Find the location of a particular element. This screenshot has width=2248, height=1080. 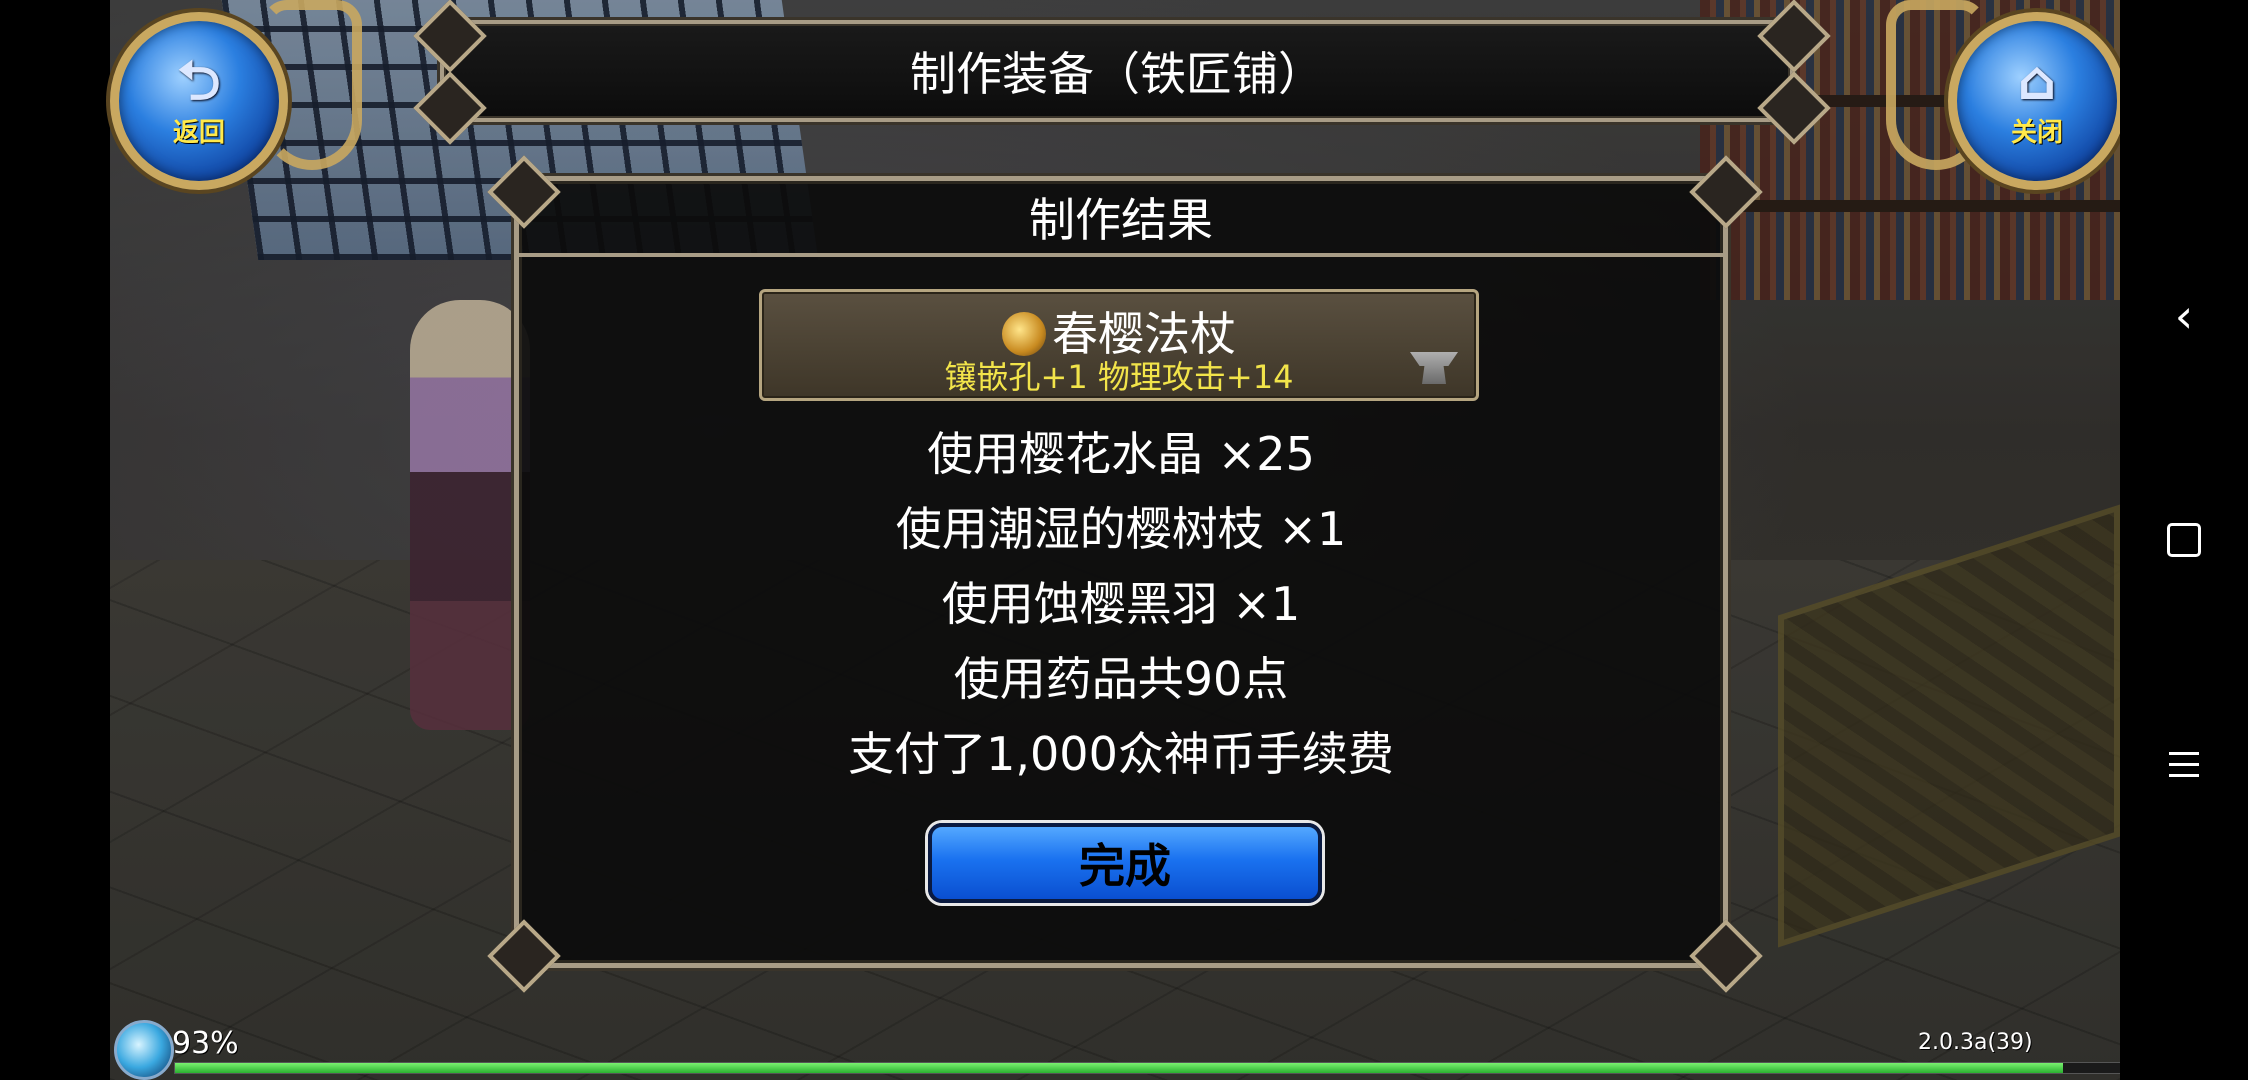

nav-home-button is located at coordinates (2184, 540).